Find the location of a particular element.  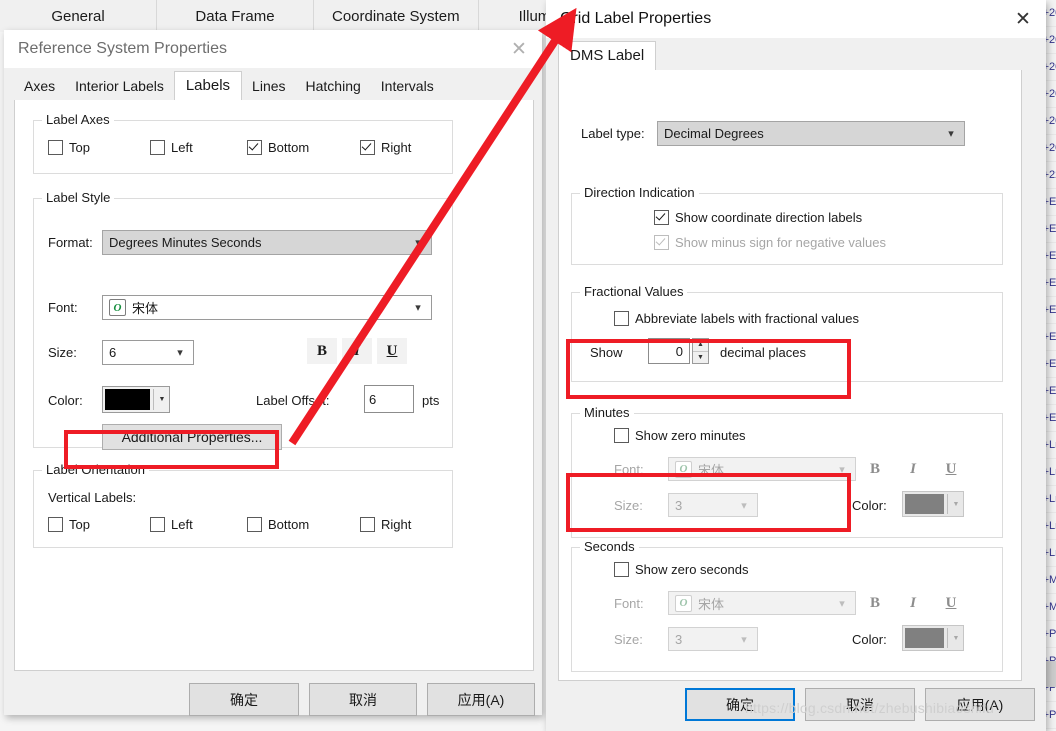

minutes-legend: Minutes is located at coordinates (607, 412).